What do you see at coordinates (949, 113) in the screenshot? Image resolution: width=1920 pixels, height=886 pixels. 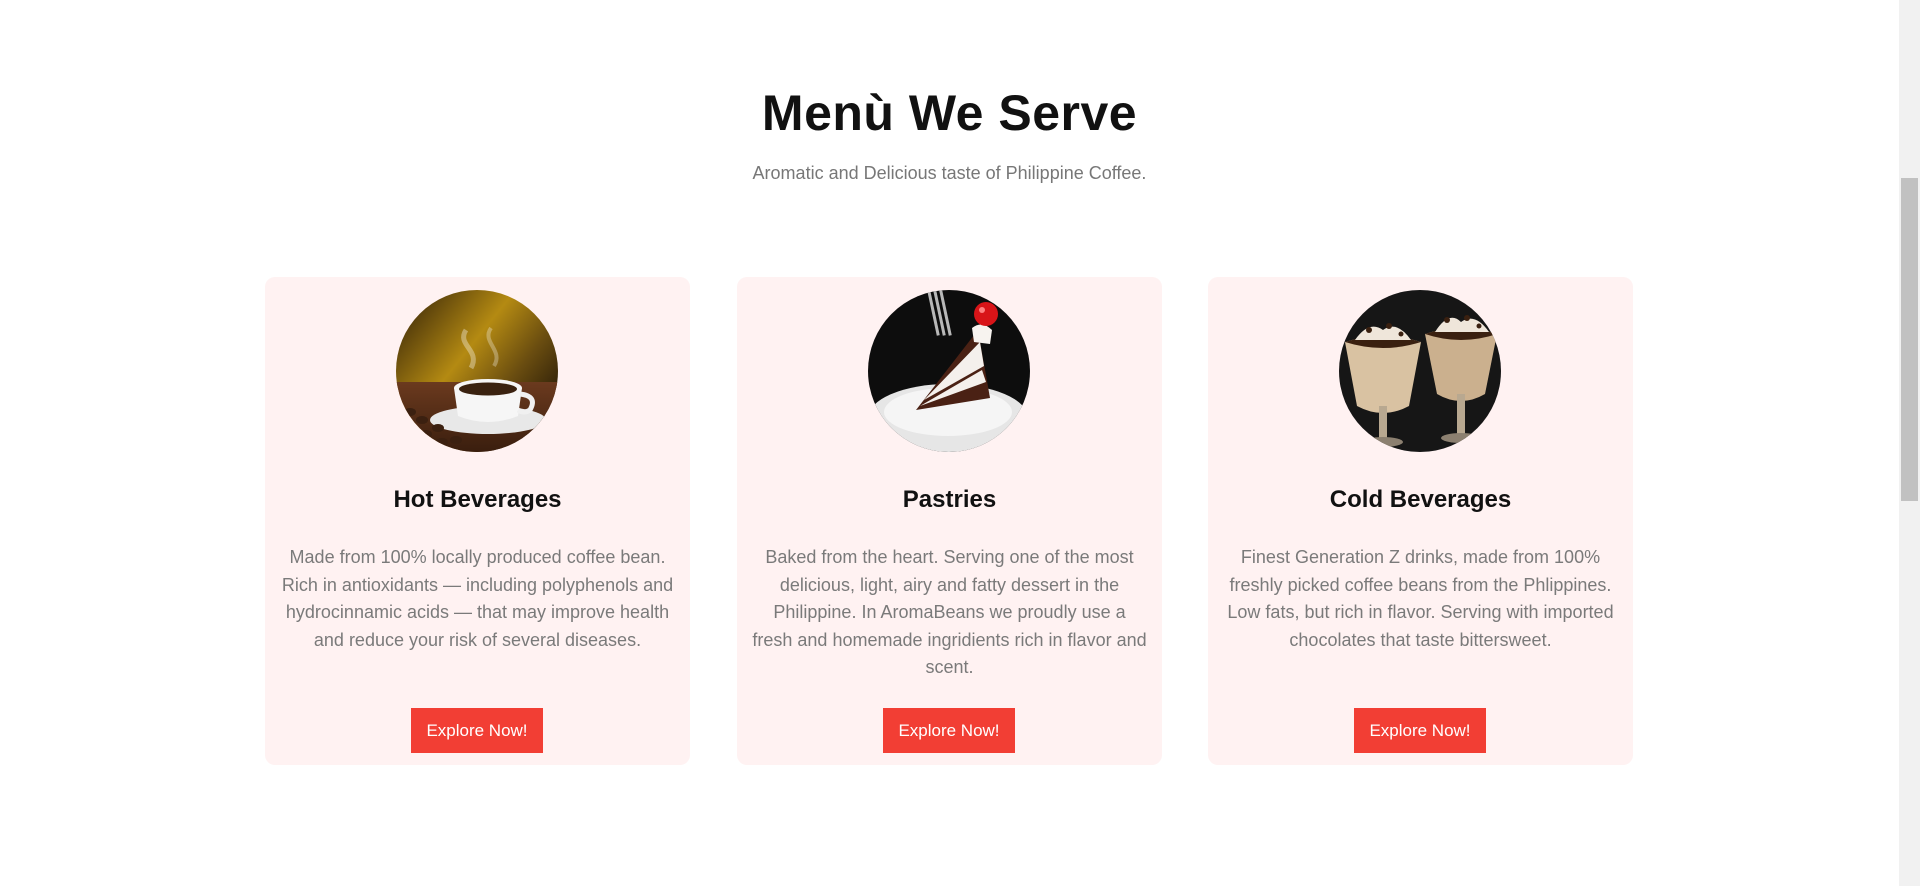 I see `section-title: Menù We Serve` at bounding box center [949, 113].